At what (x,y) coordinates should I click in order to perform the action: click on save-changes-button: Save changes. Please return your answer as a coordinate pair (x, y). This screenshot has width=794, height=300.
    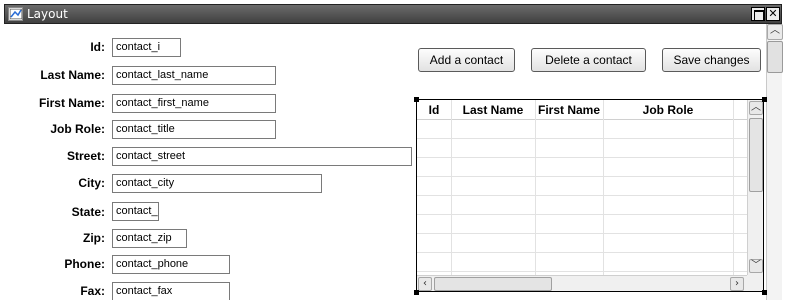
    Looking at the image, I should click on (711, 60).